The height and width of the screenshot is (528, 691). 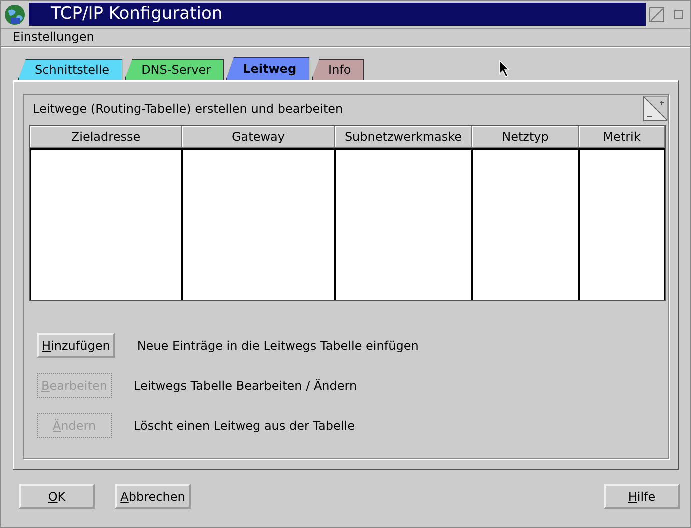 What do you see at coordinates (337, 14) in the screenshot?
I see `window-title: TCP/IP Konfiguration` at bounding box center [337, 14].